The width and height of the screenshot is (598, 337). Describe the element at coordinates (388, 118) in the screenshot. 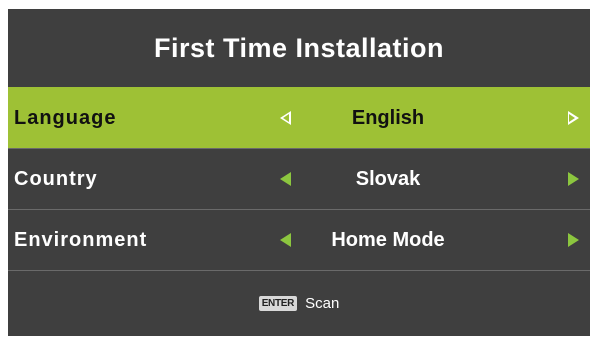

I see `row-value-language: English` at that location.